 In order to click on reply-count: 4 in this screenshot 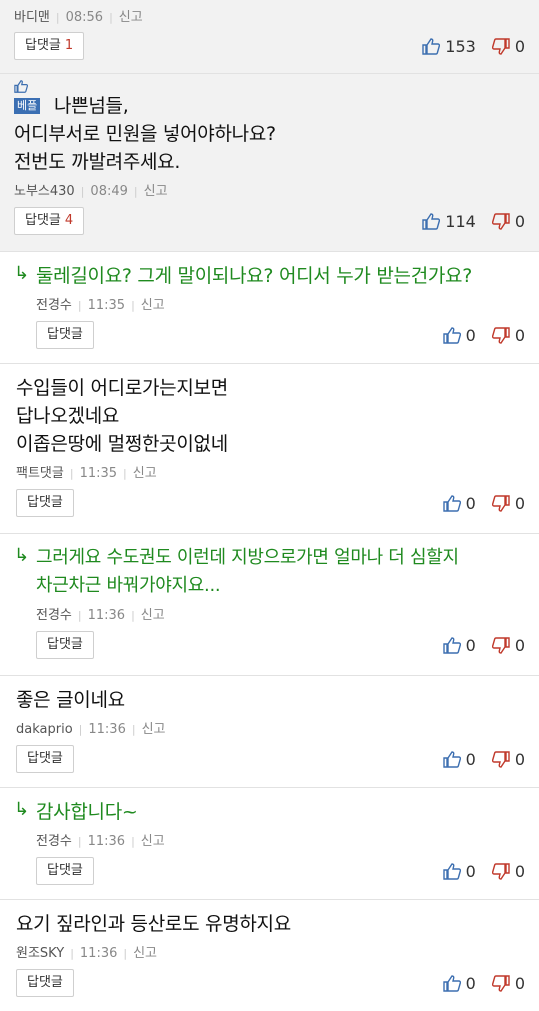, I will do `click(69, 220)`.